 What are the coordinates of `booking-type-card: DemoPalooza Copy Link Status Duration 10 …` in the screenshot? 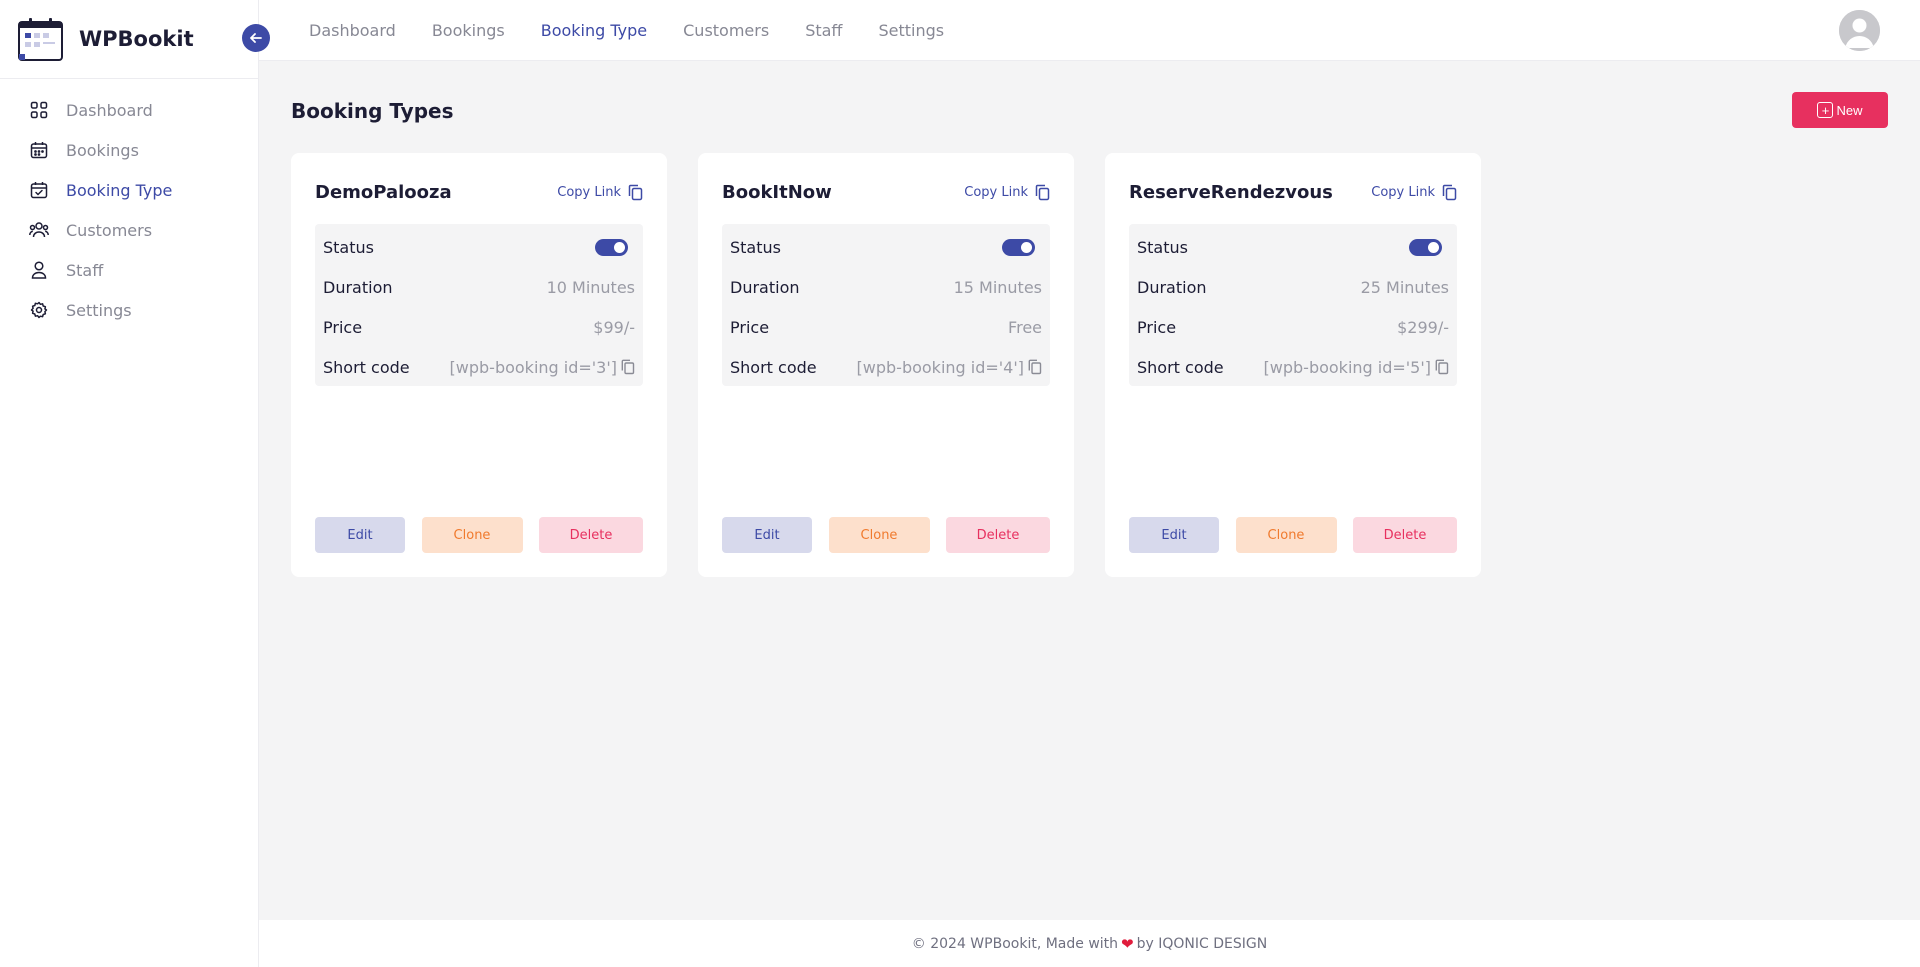 It's located at (479, 365).